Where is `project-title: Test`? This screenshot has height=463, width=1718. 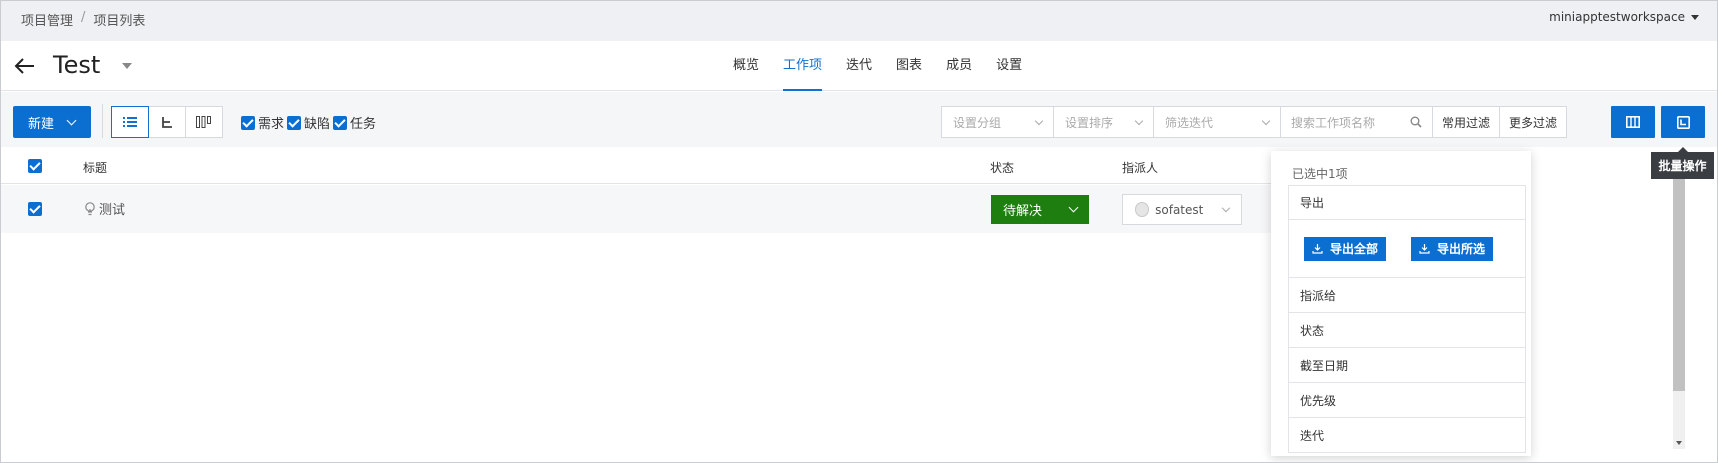
project-title: Test is located at coordinates (77, 65).